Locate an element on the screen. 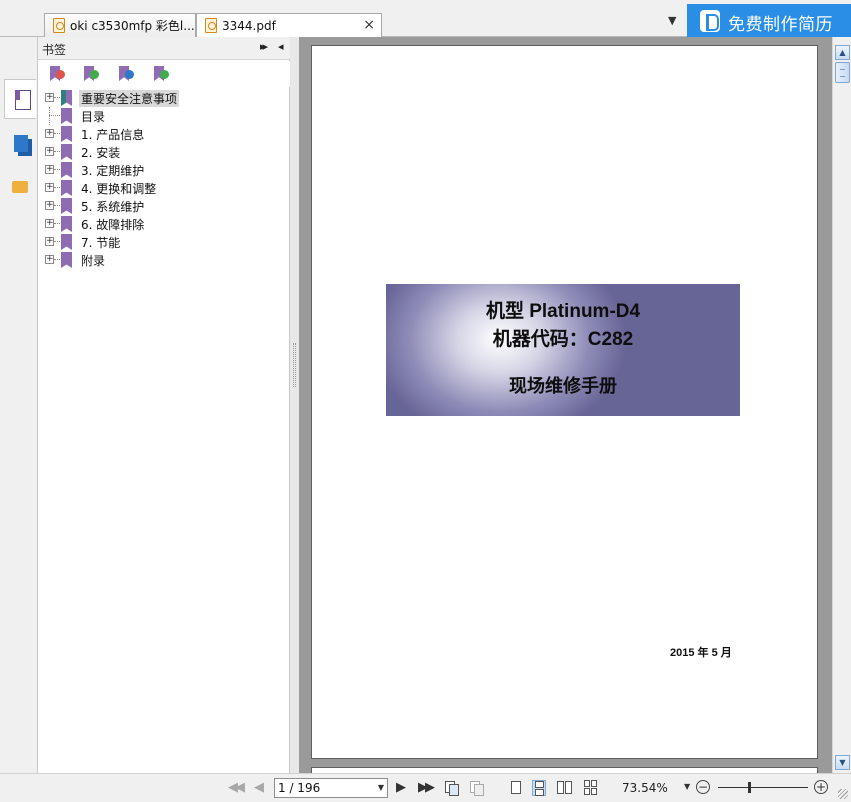  panel-splitter is located at coordinates (294, 405).